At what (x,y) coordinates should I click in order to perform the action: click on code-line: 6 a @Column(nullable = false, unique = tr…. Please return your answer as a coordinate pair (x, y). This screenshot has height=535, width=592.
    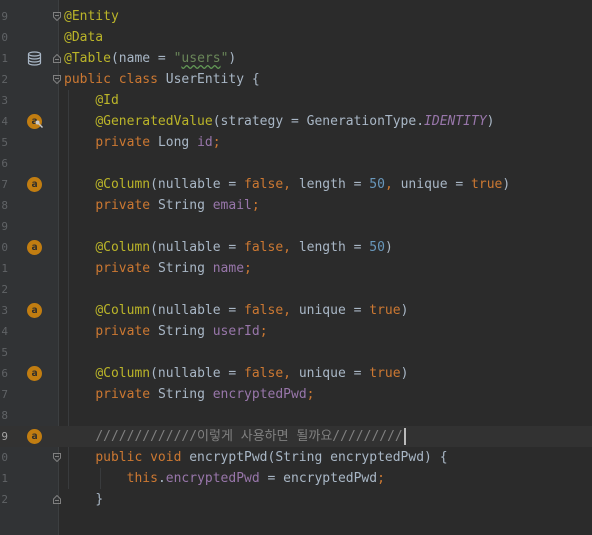
    Looking at the image, I should click on (296, 373).